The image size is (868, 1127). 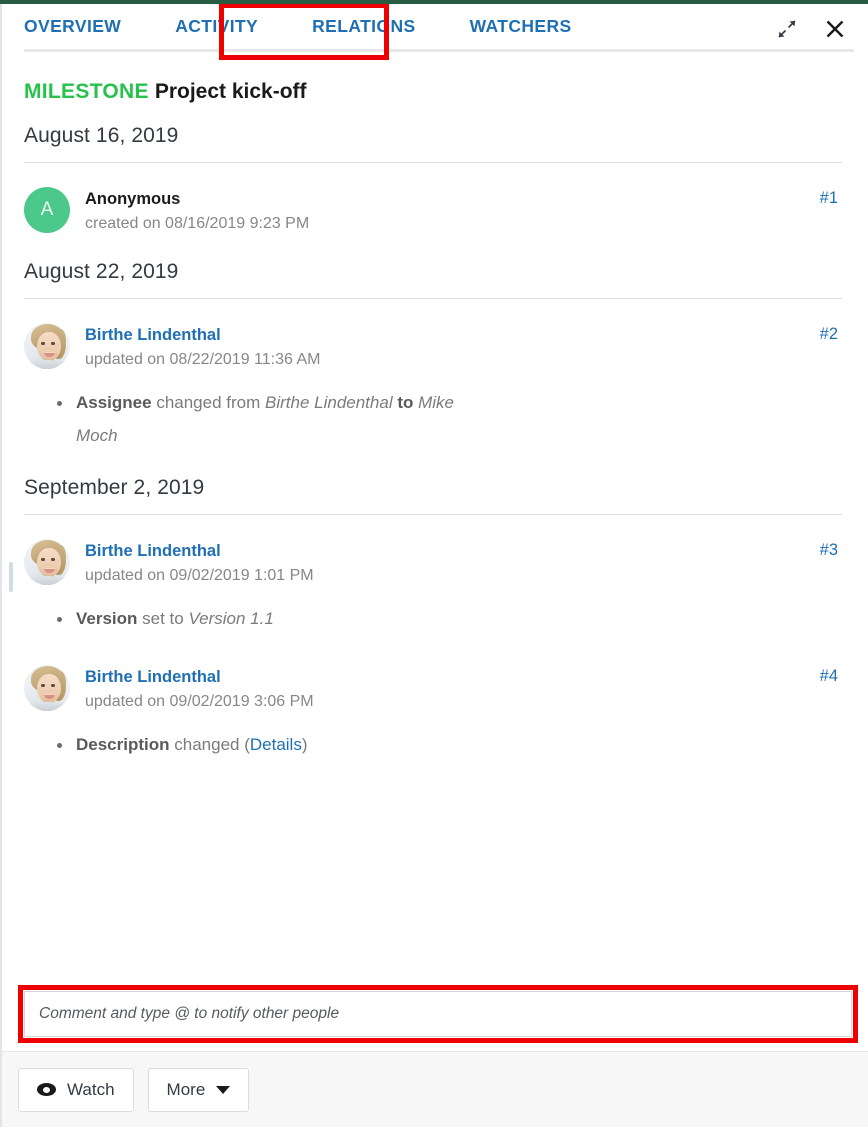 I want to click on tab-overview: OVERVIEW, so click(x=72, y=27).